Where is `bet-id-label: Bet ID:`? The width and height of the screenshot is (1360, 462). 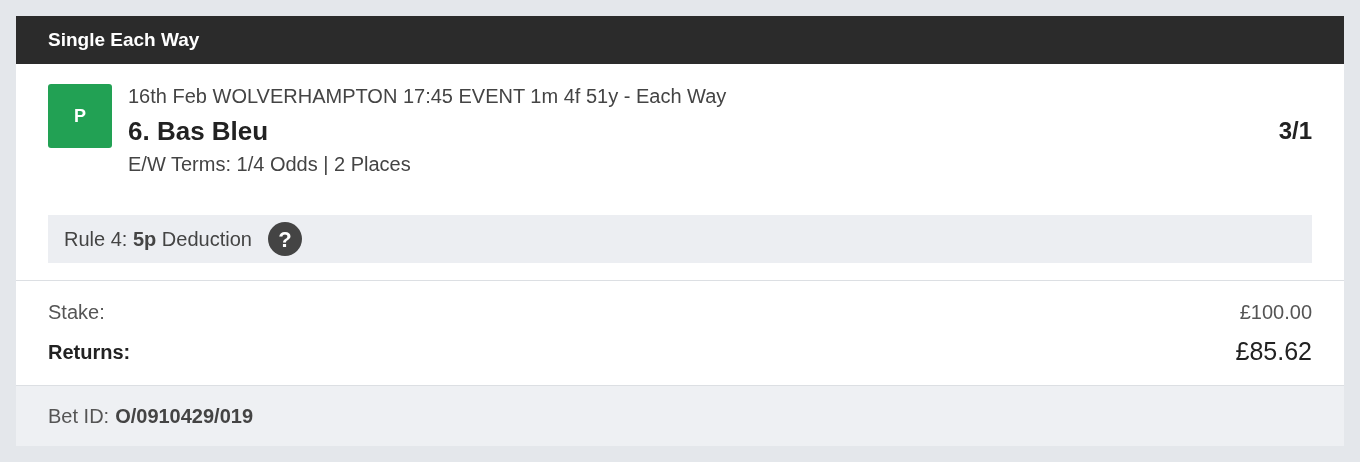
bet-id-label: Bet ID: is located at coordinates (79, 416).